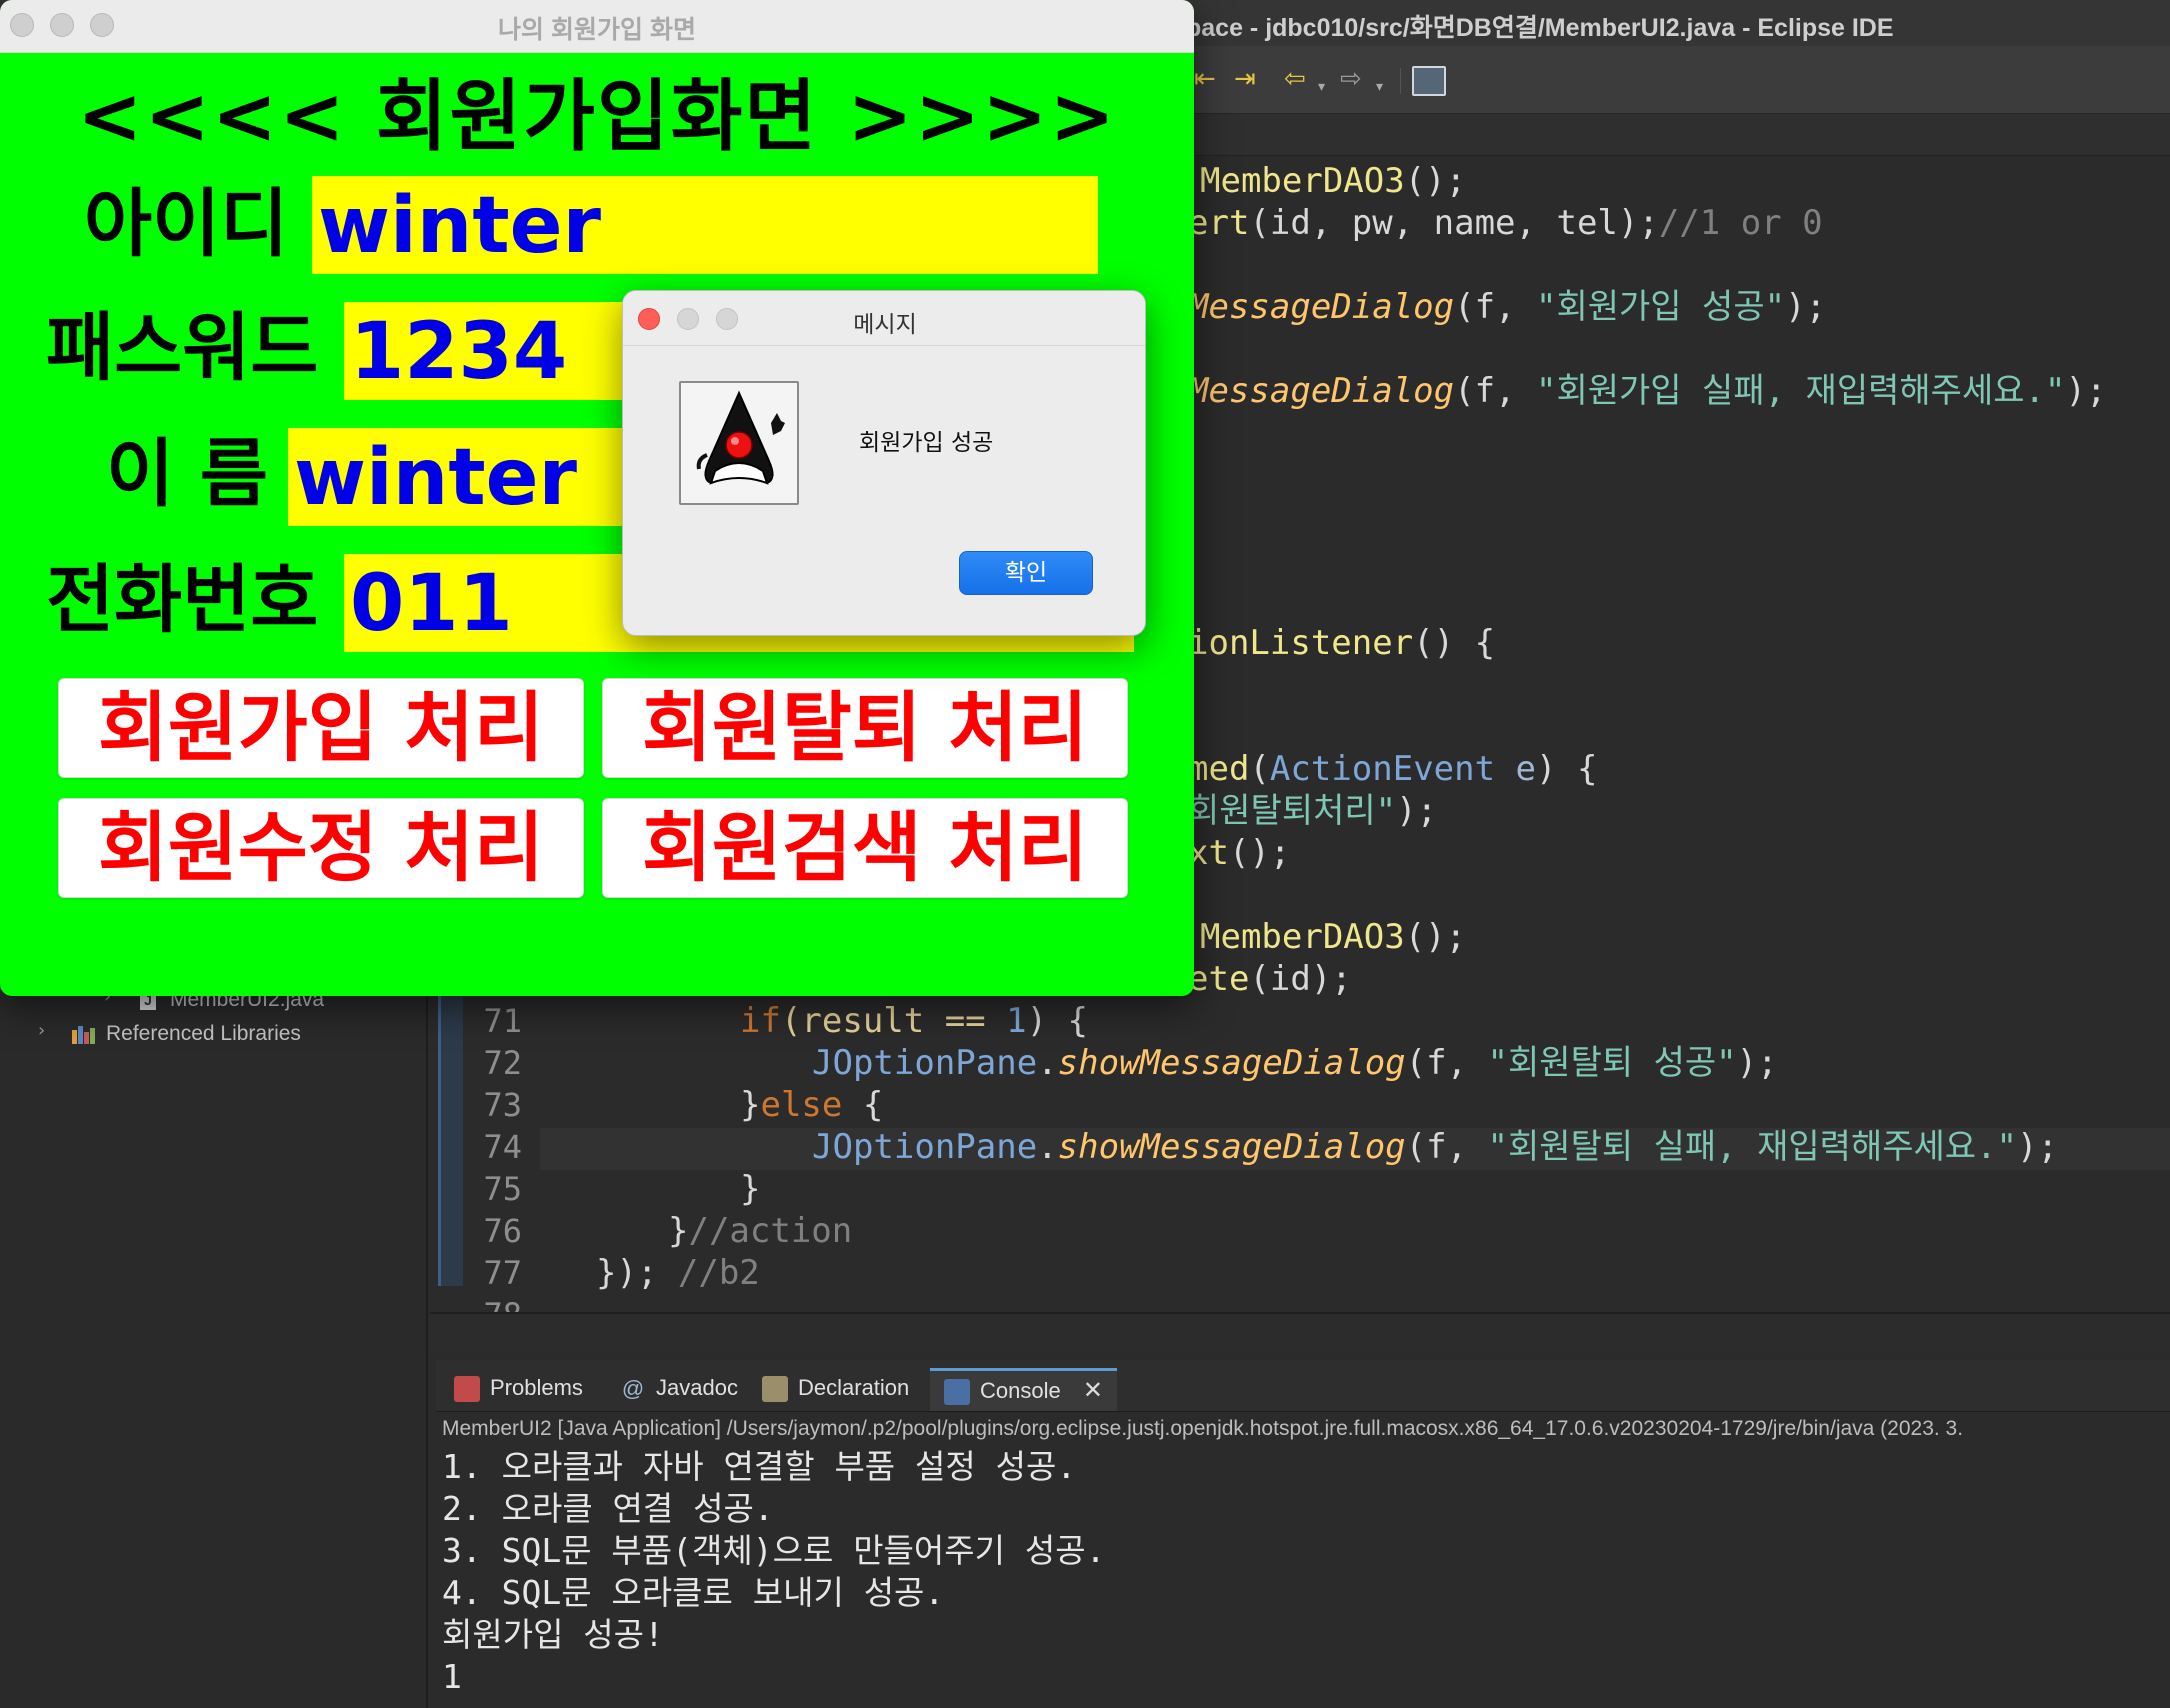 The image size is (2170, 1708). Describe the element at coordinates (502, 1147) in the screenshot. I see `line-number: 74` at that location.